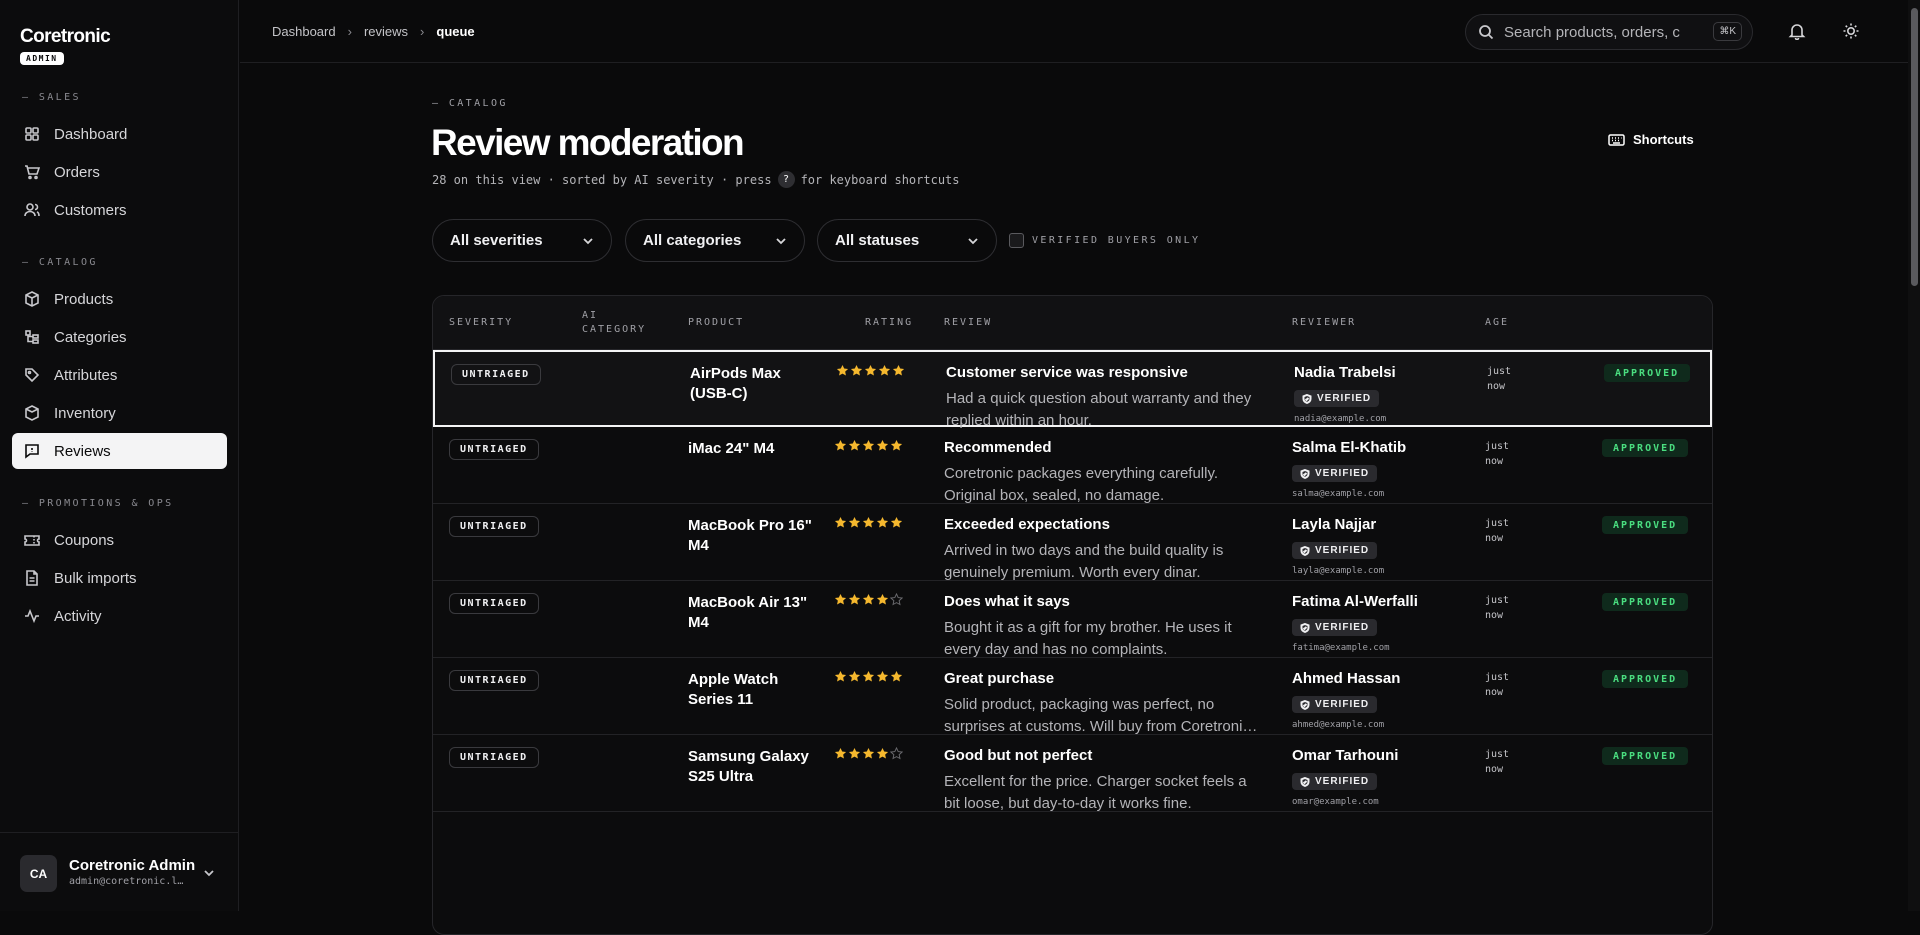 This screenshot has height=935, width=1920. I want to click on categories-icon, so click(32, 337).